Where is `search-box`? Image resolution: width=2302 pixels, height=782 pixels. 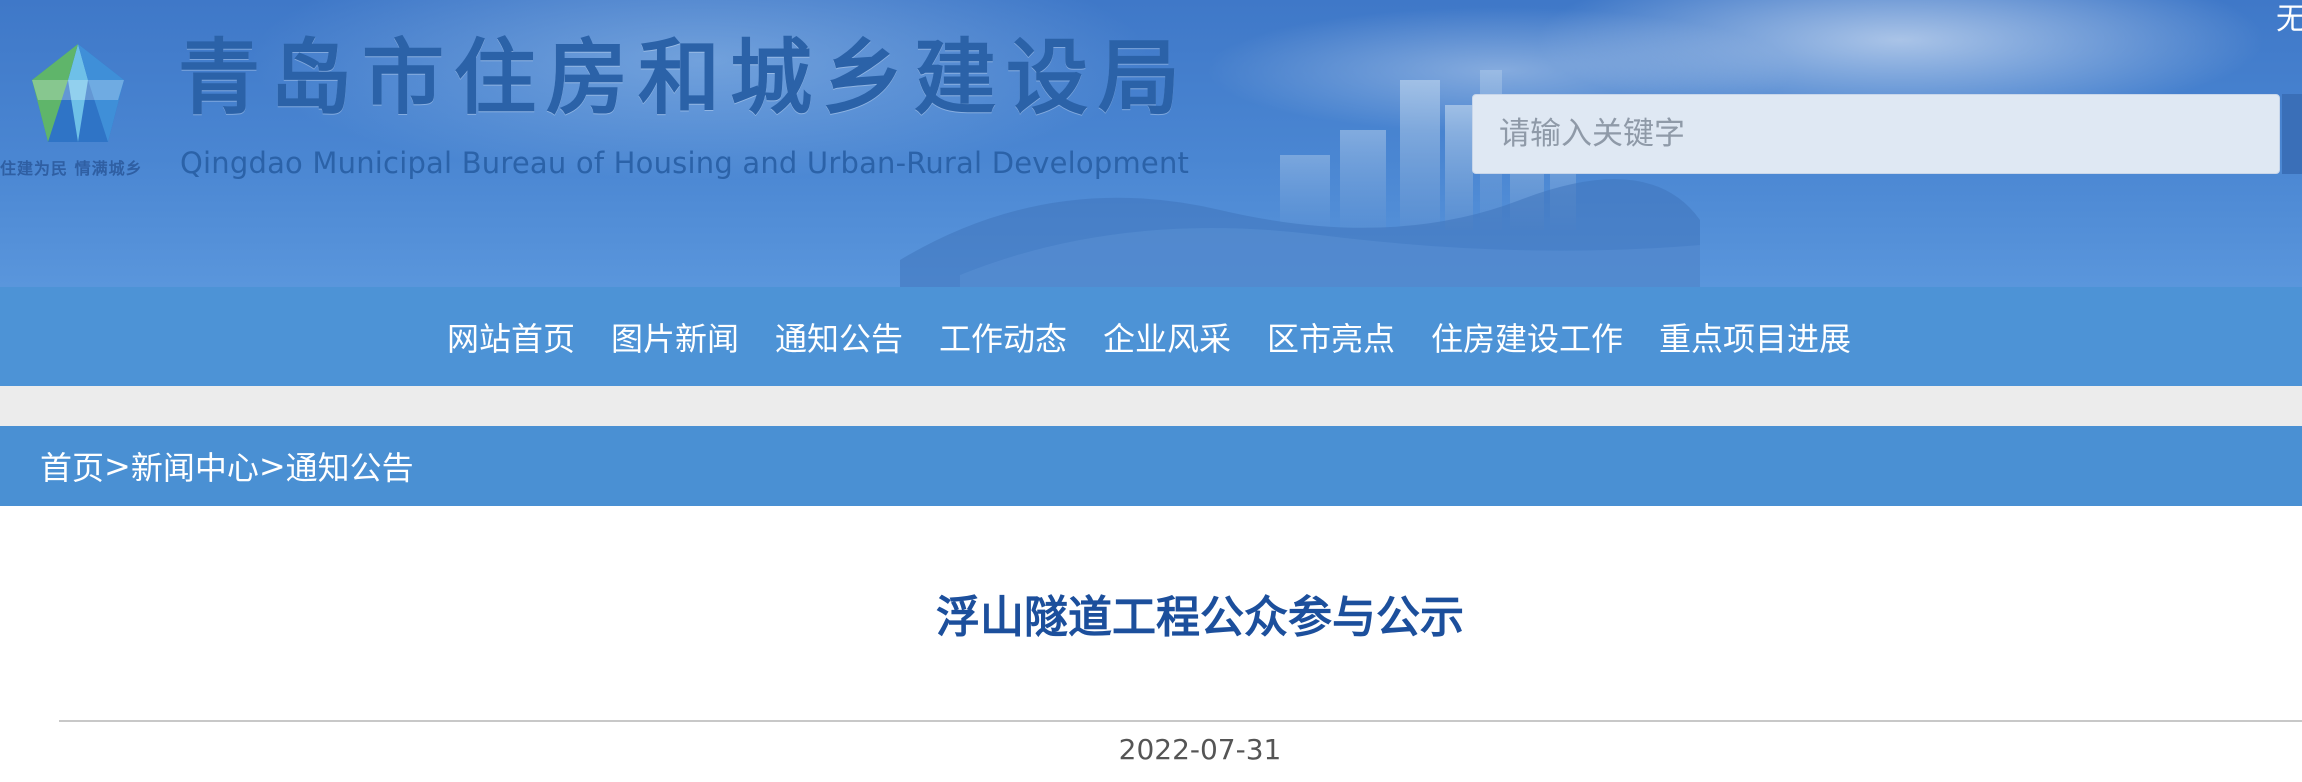 search-box is located at coordinates (1876, 134).